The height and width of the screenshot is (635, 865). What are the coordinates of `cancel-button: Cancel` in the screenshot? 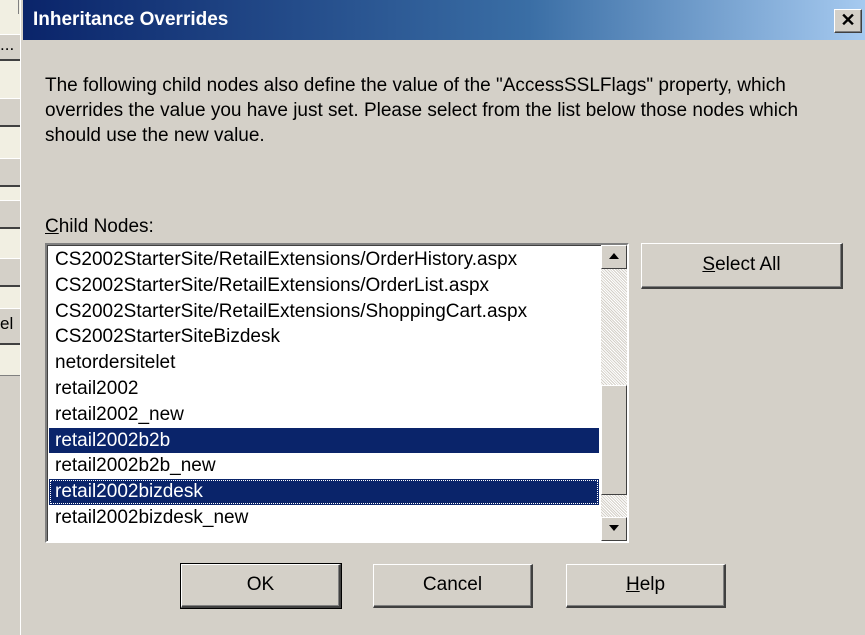 It's located at (453, 586).